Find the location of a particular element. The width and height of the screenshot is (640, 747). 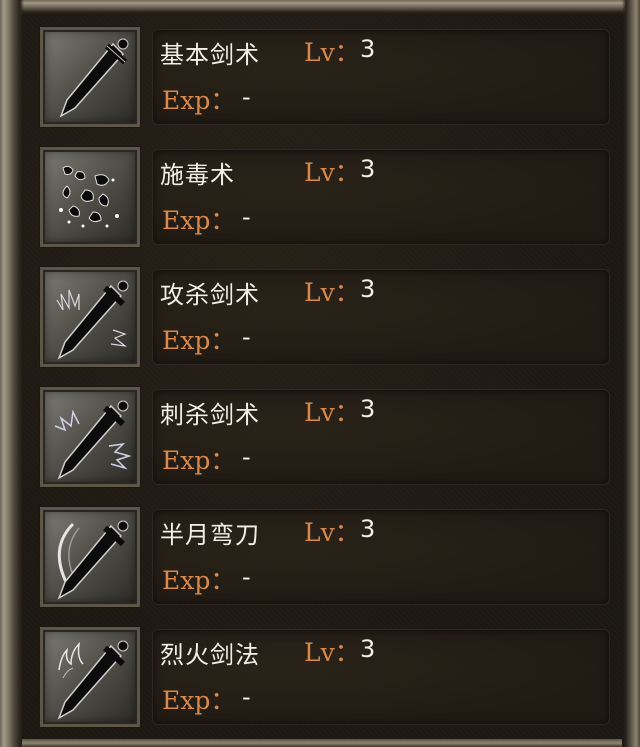

skill-name: 刺杀剑术 is located at coordinates (210, 415).